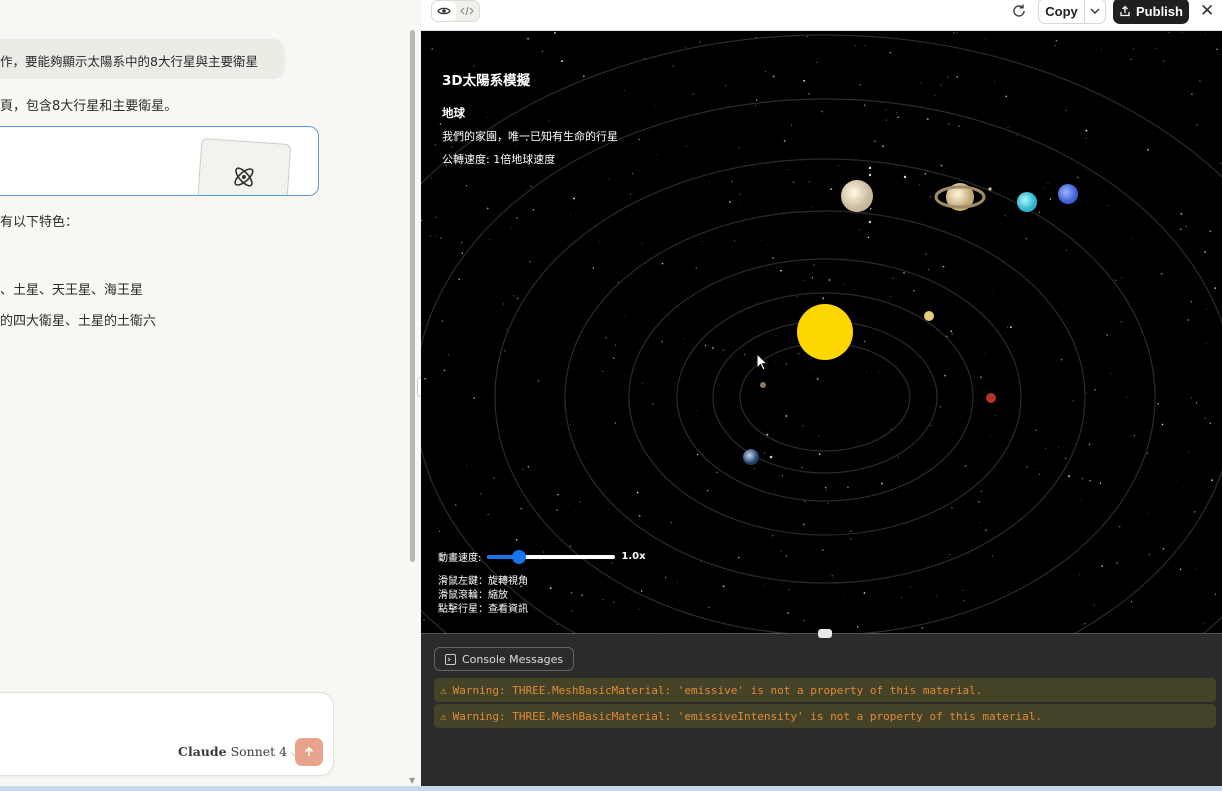 The height and width of the screenshot is (791, 1222). What do you see at coordinates (202, 751) in the screenshot?
I see `model-brand: Claude` at bounding box center [202, 751].